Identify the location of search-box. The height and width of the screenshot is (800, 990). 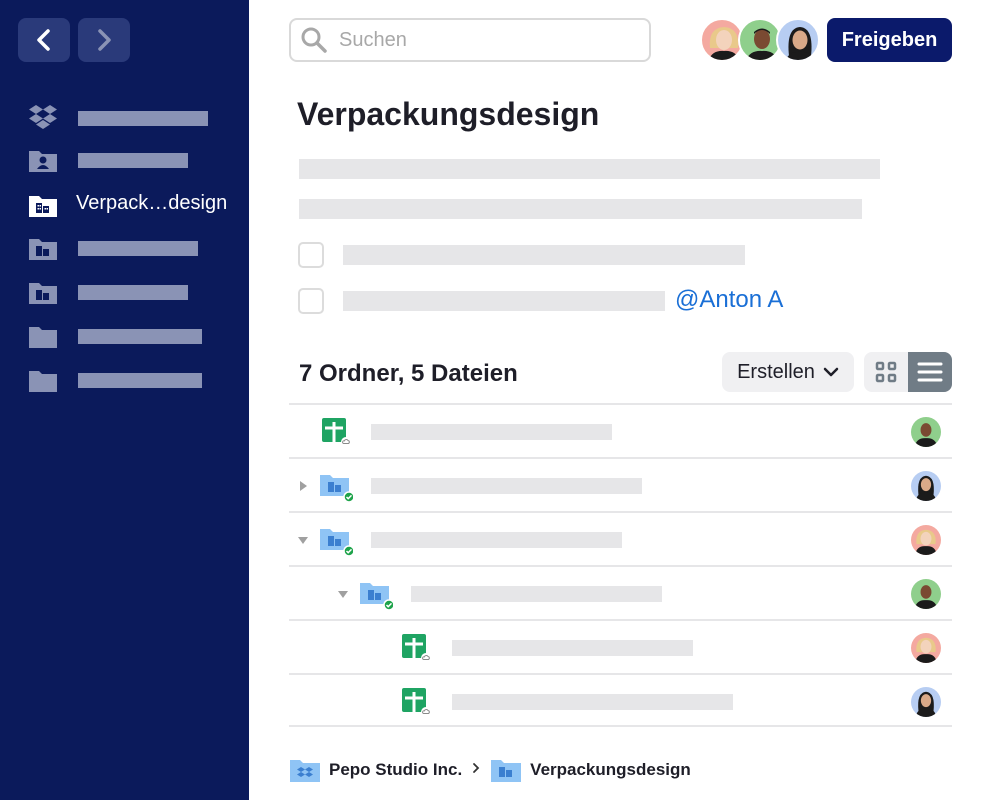
(470, 40).